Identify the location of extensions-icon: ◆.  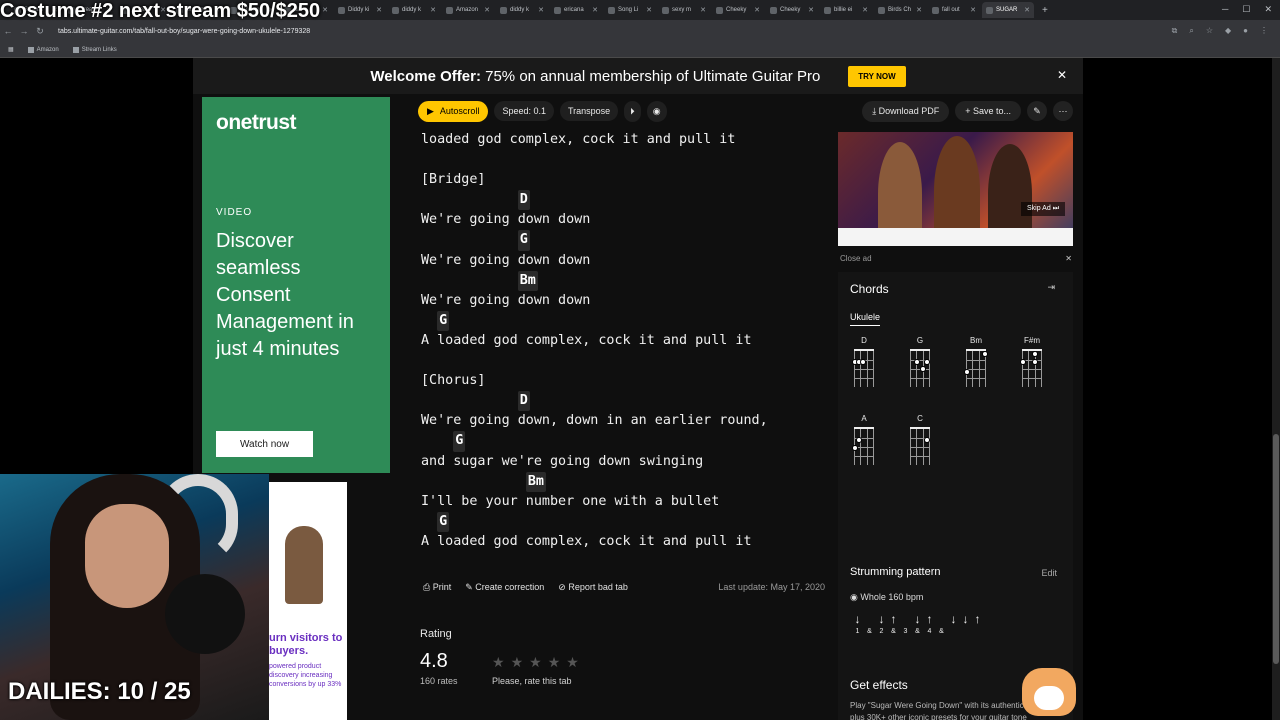
(1228, 31).